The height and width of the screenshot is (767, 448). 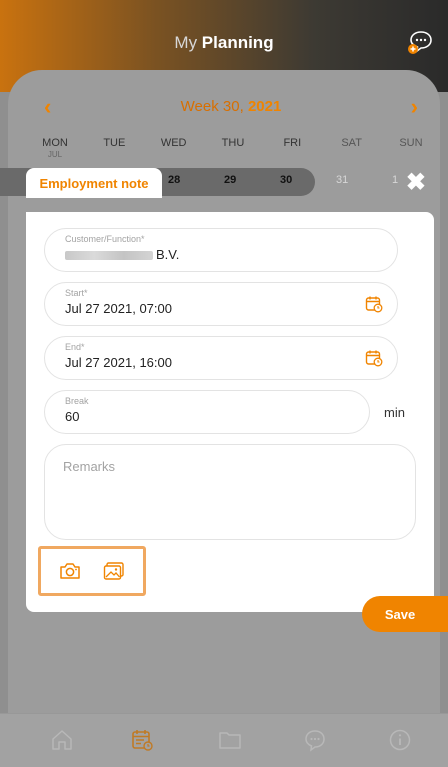 I want to click on day-name-sat: SAT, so click(x=352, y=151).